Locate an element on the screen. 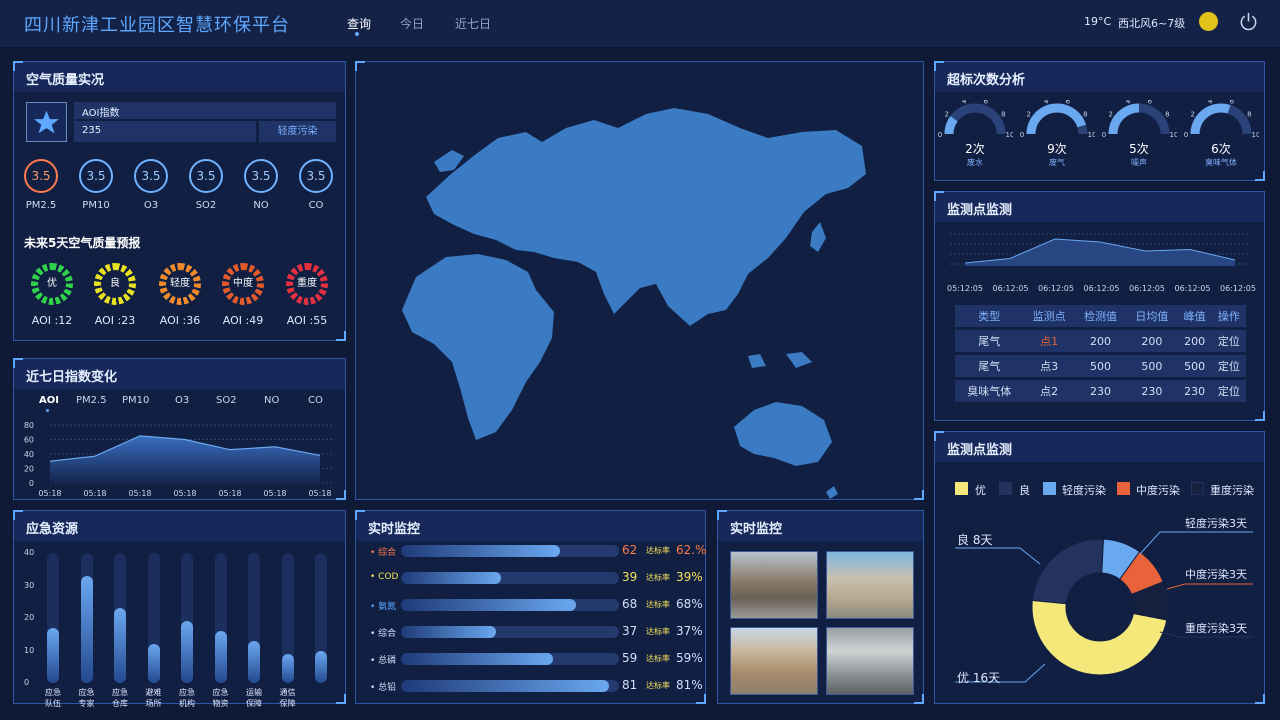 The image size is (1280, 720). resource-bar-label: 应急 仓库 is located at coordinates (120, 698).